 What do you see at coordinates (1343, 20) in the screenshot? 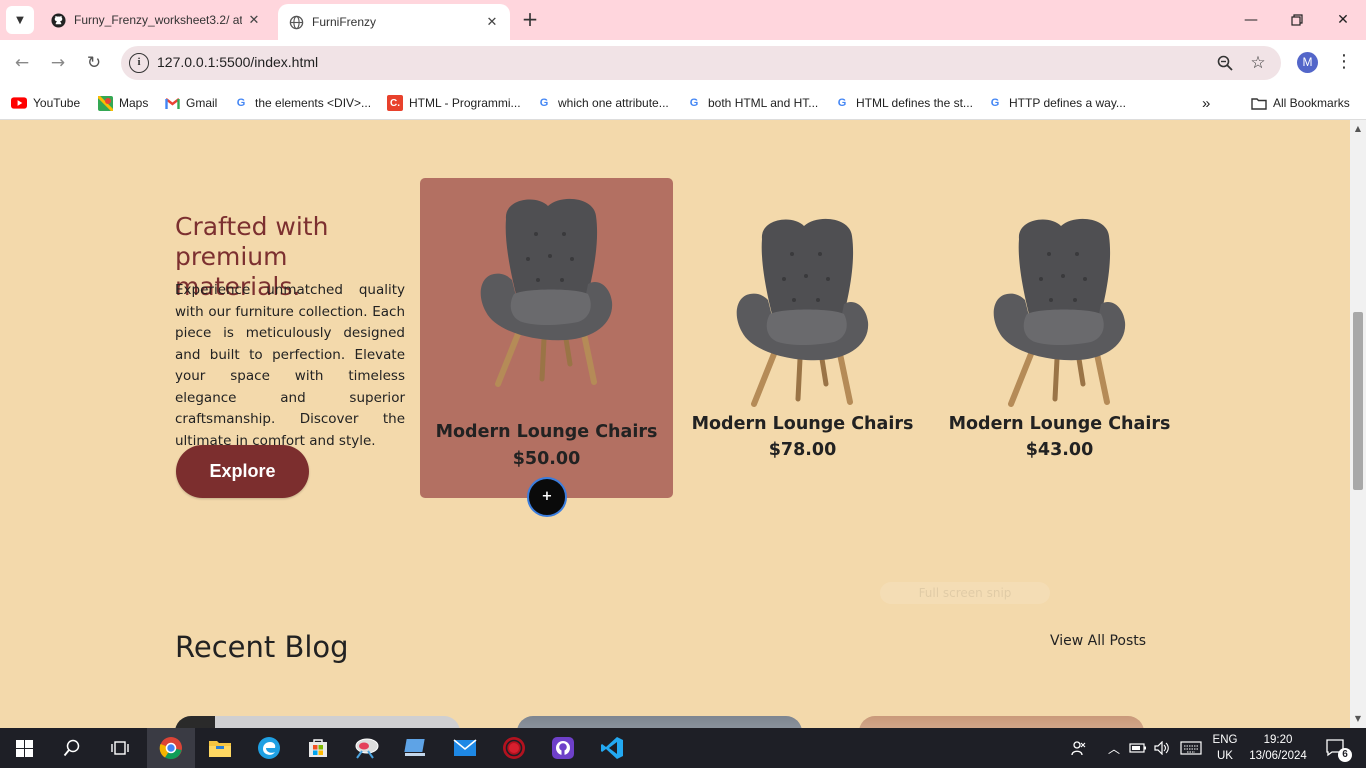
I see `window-close-button: ✕` at bounding box center [1343, 20].